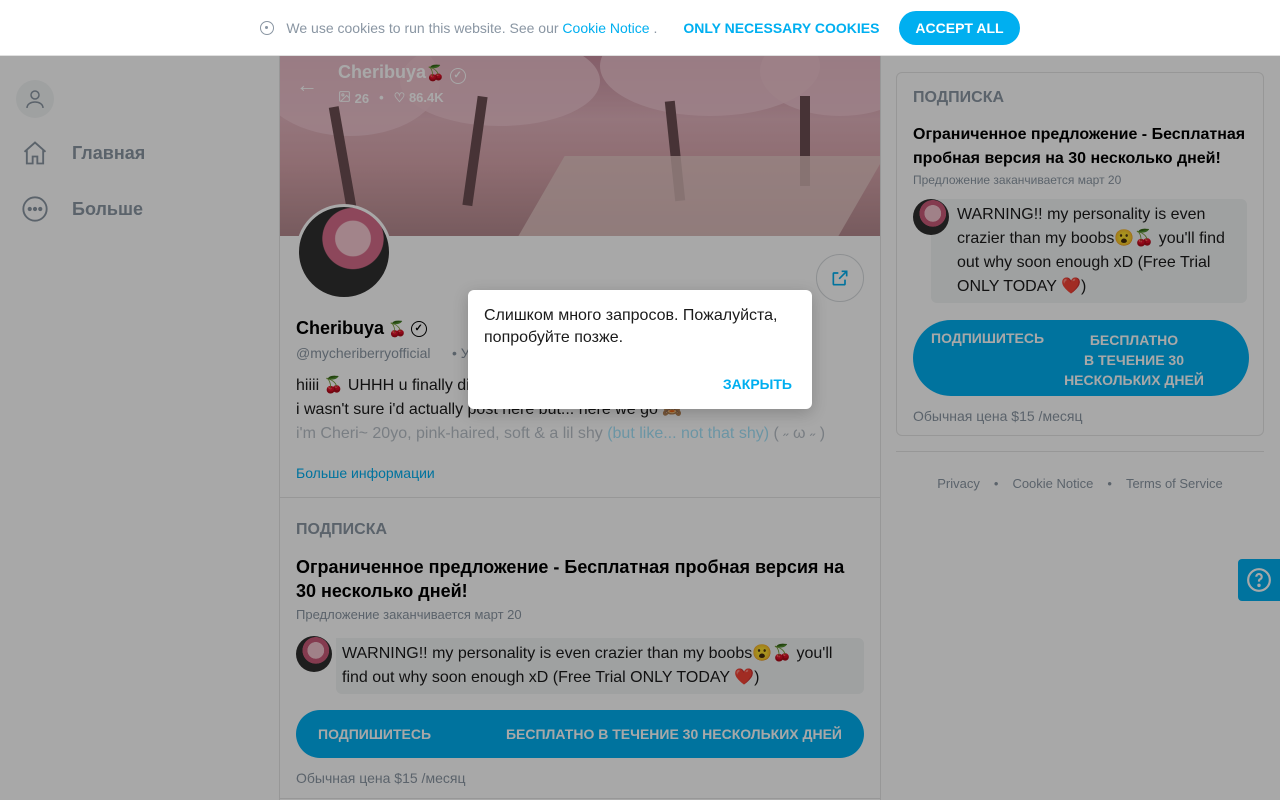 This screenshot has height=800, width=1280. What do you see at coordinates (605, 28) in the screenshot?
I see `cookie-notice-link: Cookie Notice` at bounding box center [605, 28].